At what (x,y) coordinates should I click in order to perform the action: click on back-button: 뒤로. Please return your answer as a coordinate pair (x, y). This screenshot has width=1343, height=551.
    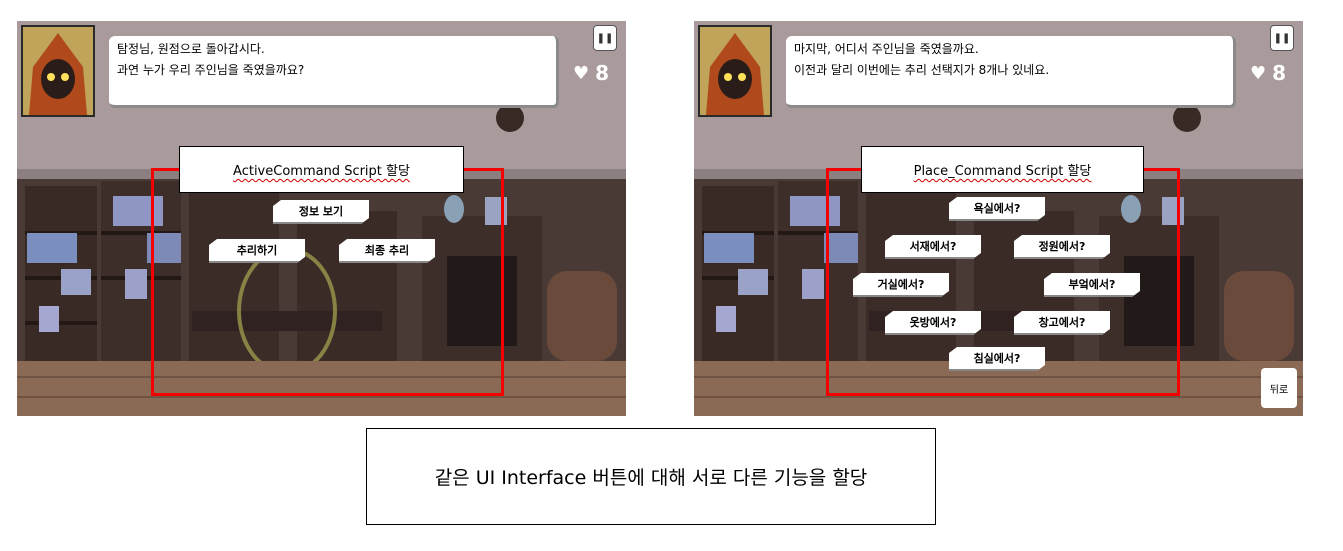
    Looking at the image, I should click on (1279, 388).